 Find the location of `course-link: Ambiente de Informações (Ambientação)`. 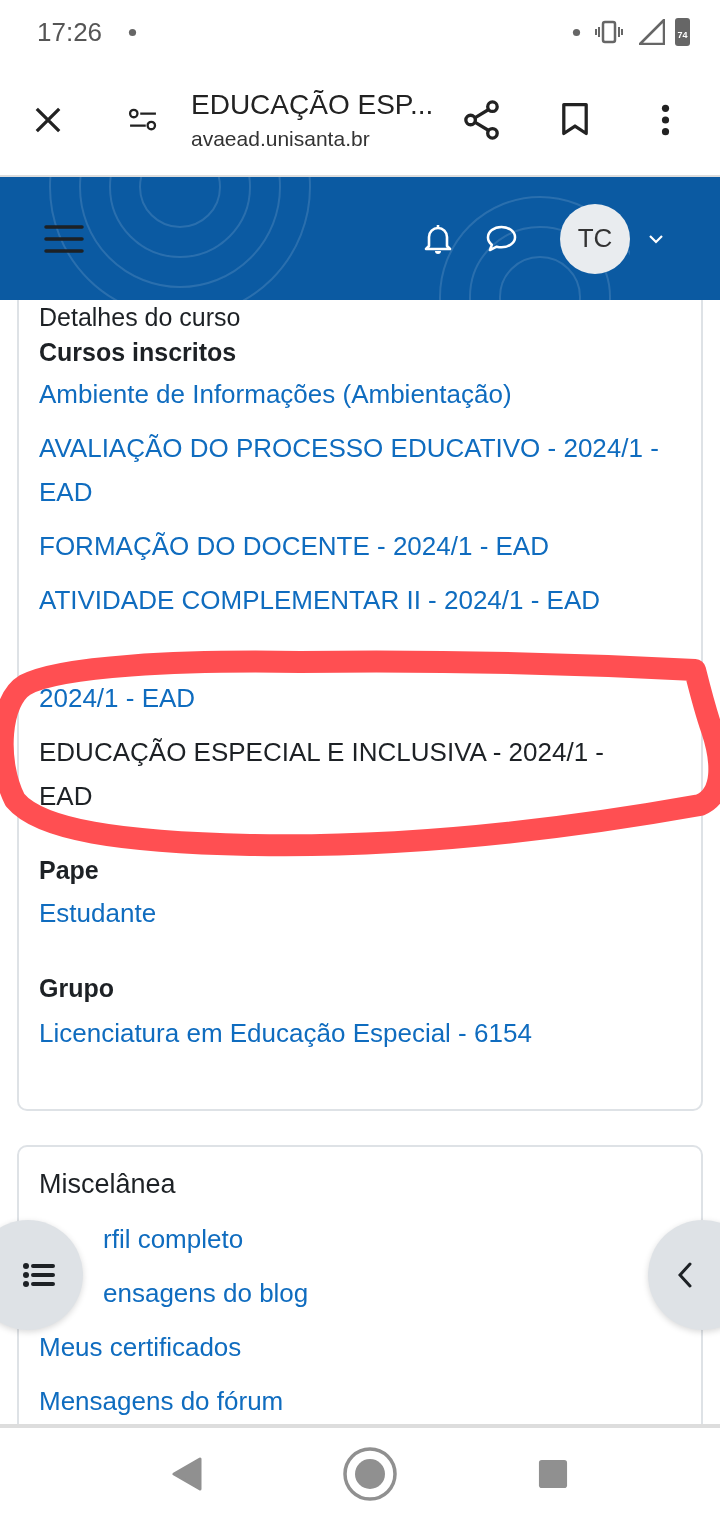

course-link: Ambiente de Informações (Ambientação) is located at coordinates (275, 394).